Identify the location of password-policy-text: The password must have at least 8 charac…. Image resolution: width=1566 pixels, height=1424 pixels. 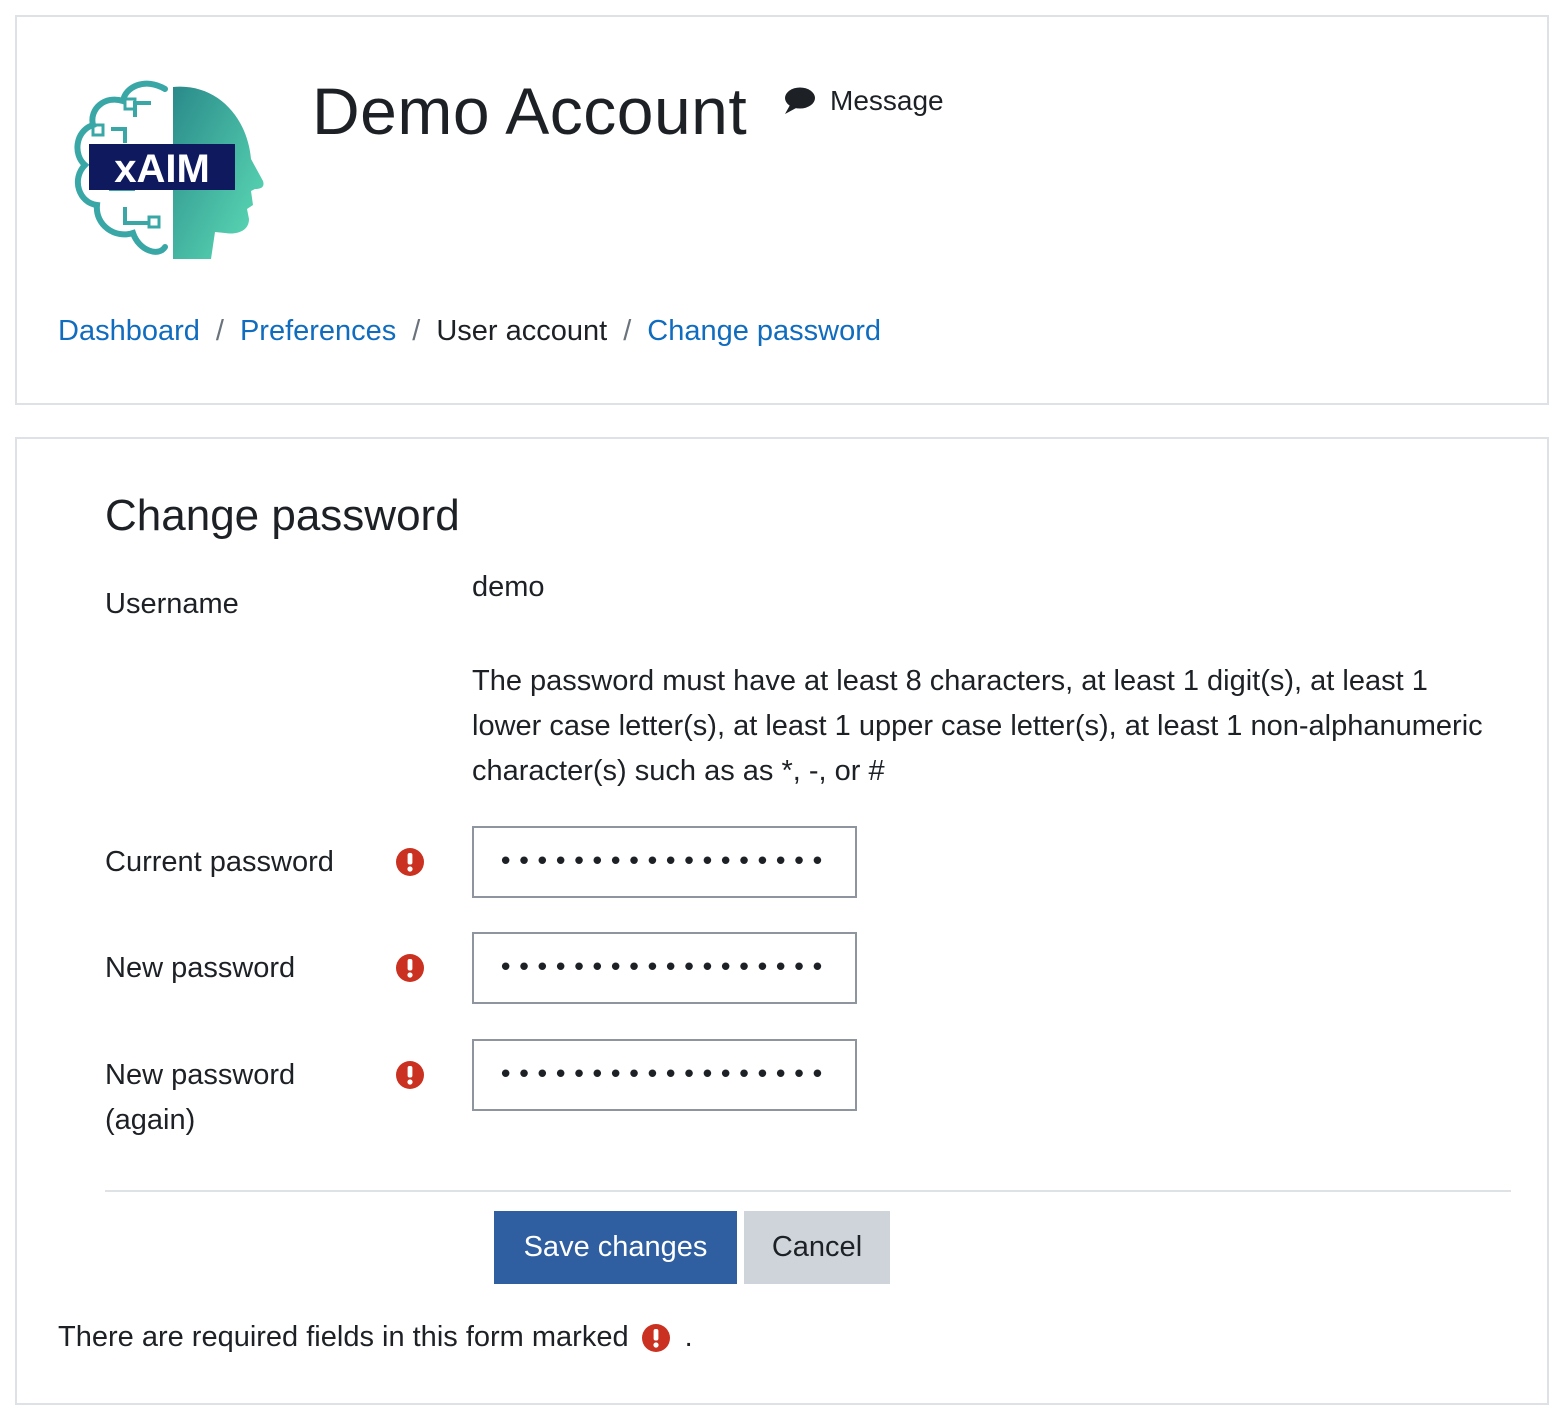
(977, 726).